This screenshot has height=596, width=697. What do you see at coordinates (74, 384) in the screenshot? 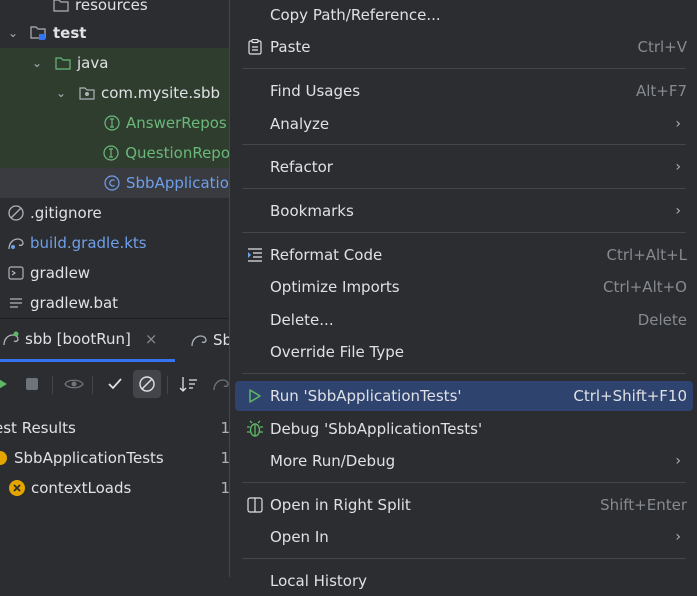
I see `eye-icon` at bounding box center [74, 384].